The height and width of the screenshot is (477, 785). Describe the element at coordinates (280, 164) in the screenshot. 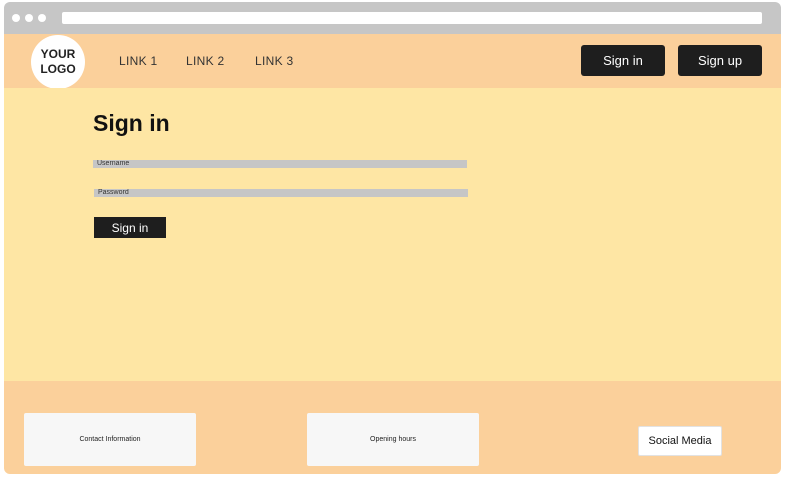

I see `username-field` at that location.